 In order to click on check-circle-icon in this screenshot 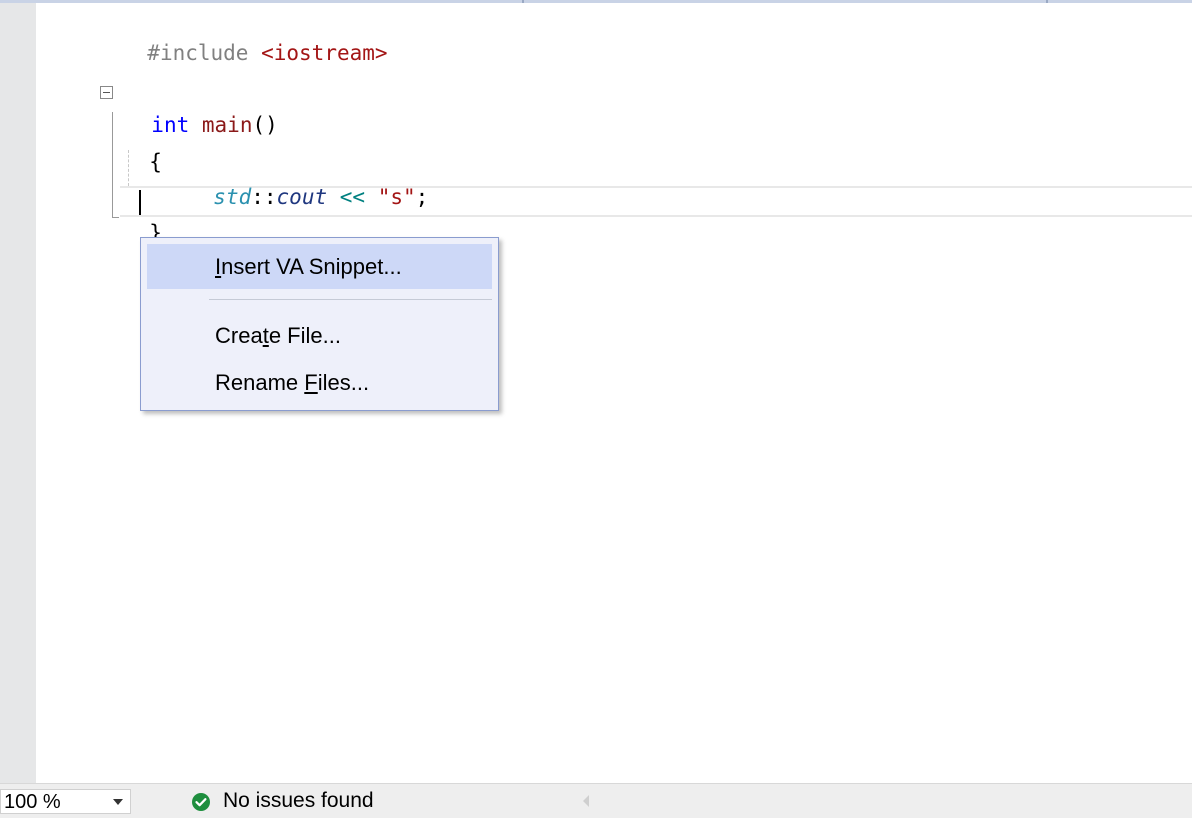, I will do `click(201, 802)`.